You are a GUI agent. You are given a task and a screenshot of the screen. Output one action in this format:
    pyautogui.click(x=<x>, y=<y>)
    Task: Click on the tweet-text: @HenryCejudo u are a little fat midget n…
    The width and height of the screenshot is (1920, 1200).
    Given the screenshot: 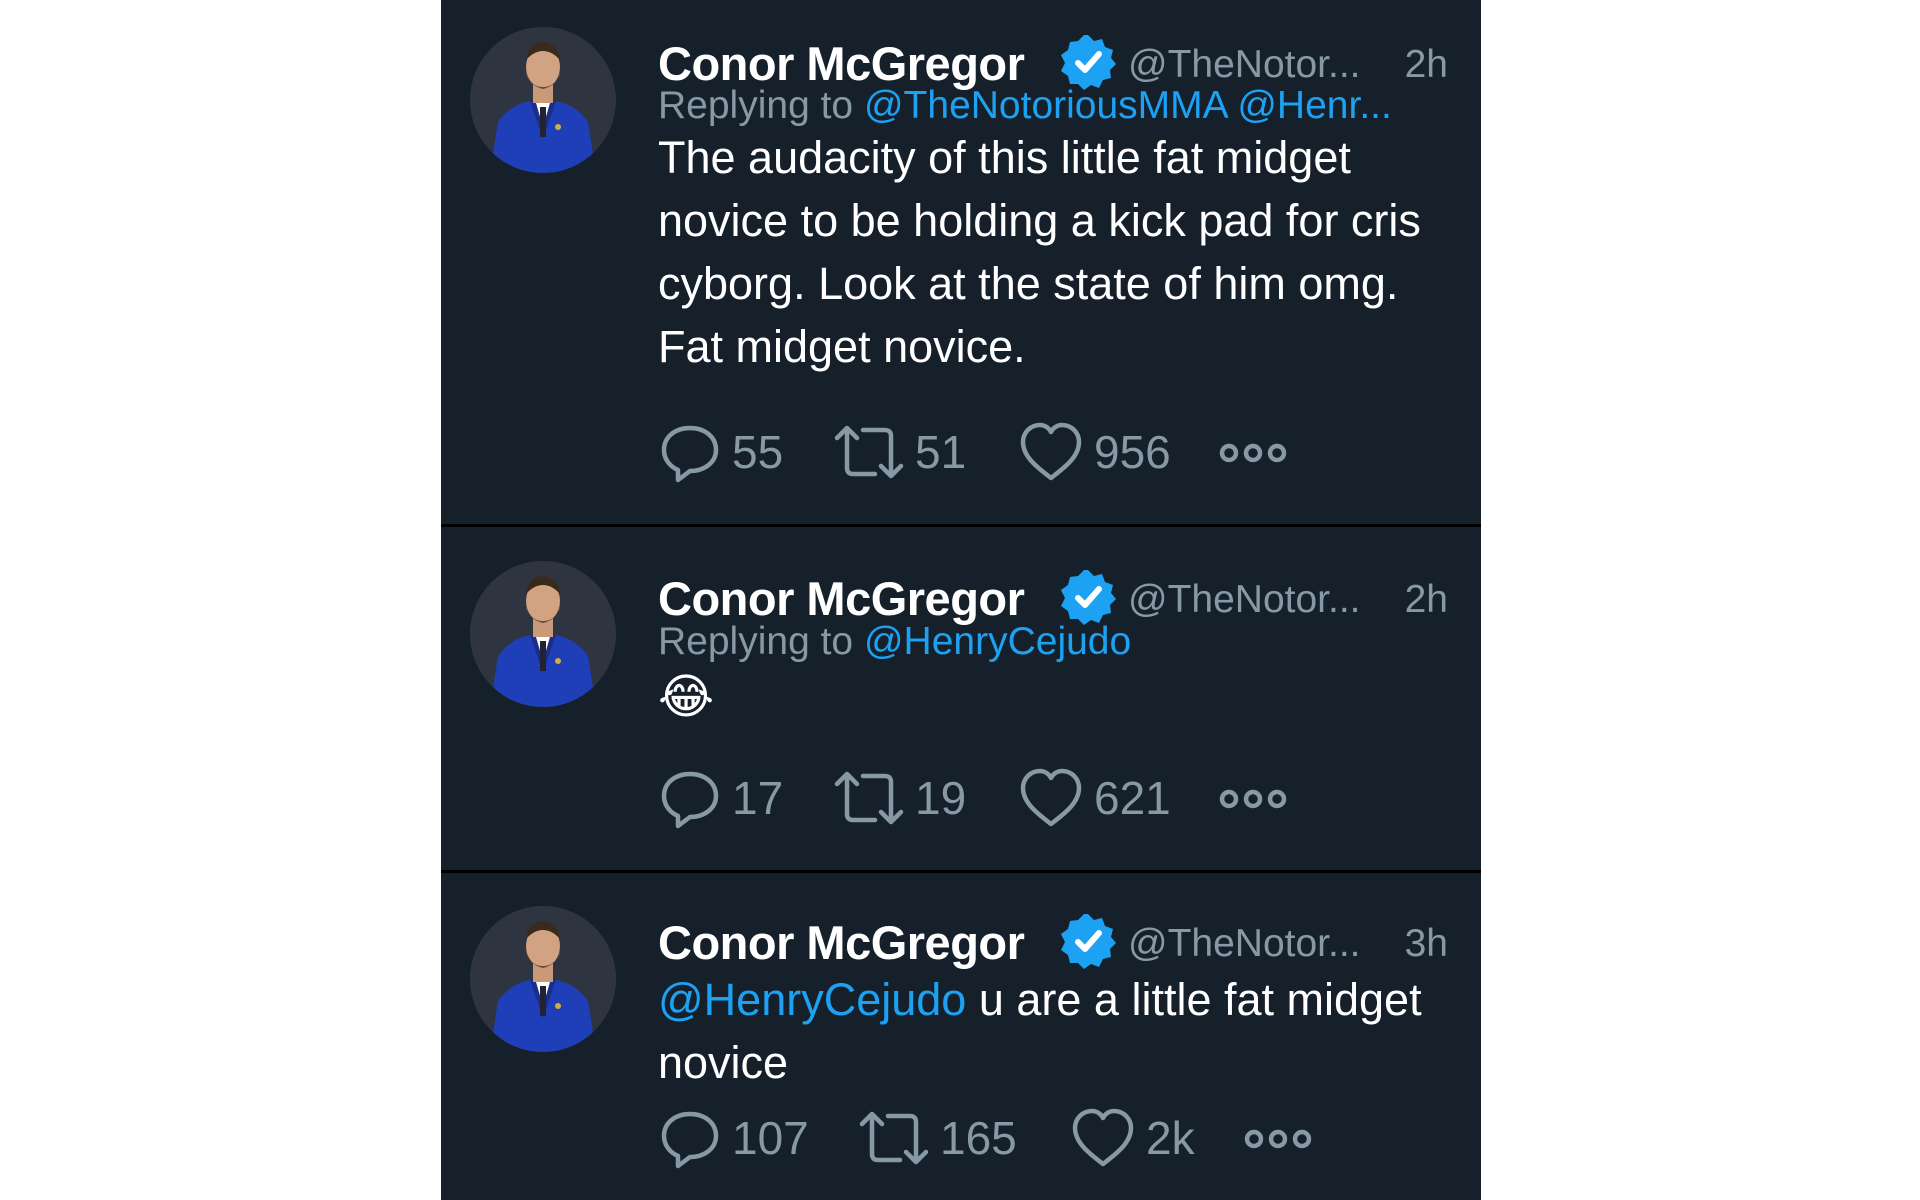 What is the action you would take?
    pyautogui.click(x=1058, y=1031)
    